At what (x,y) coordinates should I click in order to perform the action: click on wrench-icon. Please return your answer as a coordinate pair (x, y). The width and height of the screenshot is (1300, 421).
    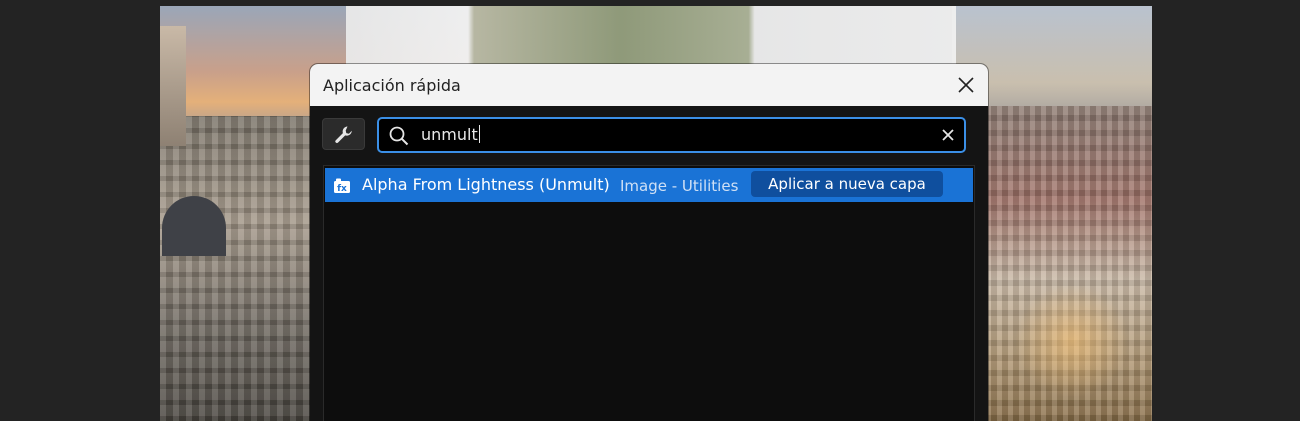
    Looking at the image, I should click on (343, 134).